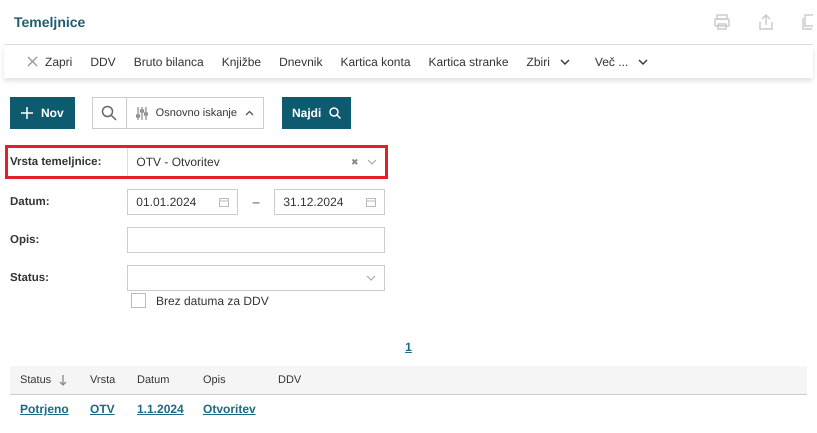 Image resolution: width=817 pixels, height=433 pixels. Describe the element at coordinates (375, 61) in the screenshot. I see `toolbar-button: Kartica konta` at that location.